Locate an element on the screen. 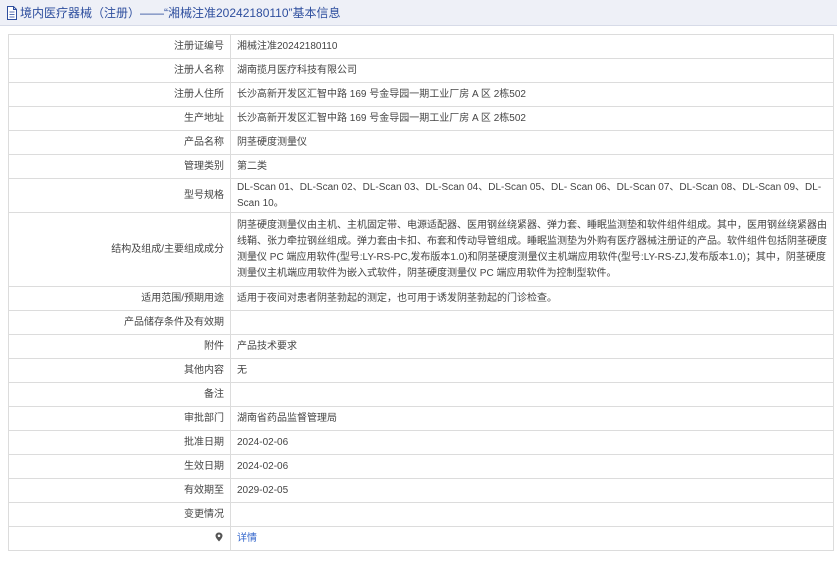 The image size is (837, 567). page-header: 境内医疗器械（注册）——“湘械注准20242180110”基本信息 is located at coordinates (418, 13).